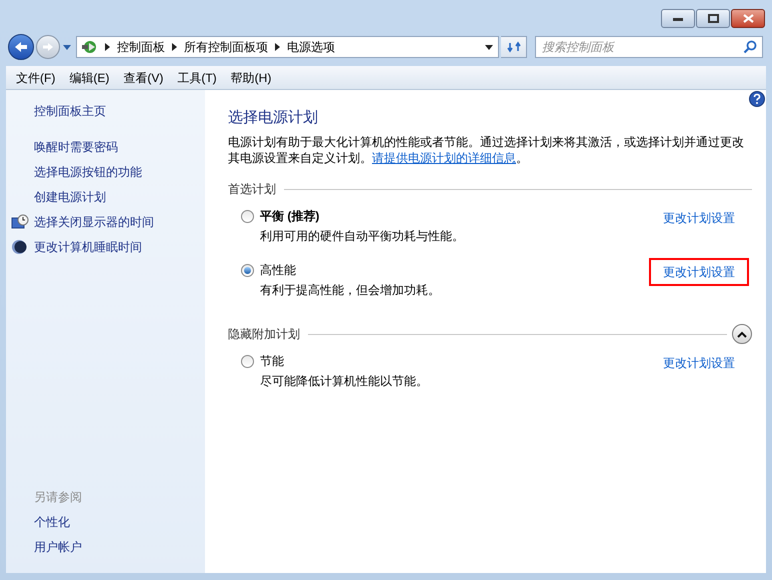 The width and height of the screenshot is (772, 580). What do you see at coordinates (89, 47) in the screenshot?
I see `power-plug-icon` at bounding box center [89, 47].